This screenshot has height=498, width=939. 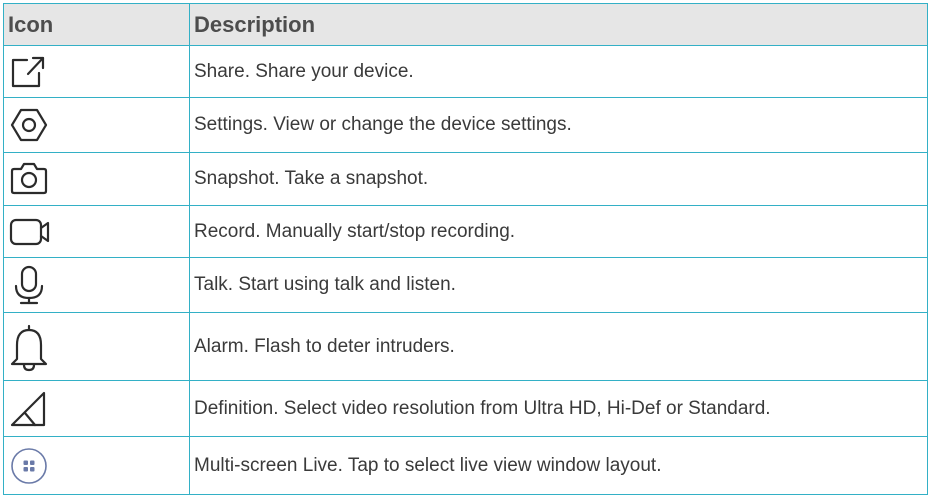 What do you see at coordinates (558, 346) in the screenshot?
I see `description-cell: Alarm. Flash to deter intruders.` at bounding box center [558, 346].